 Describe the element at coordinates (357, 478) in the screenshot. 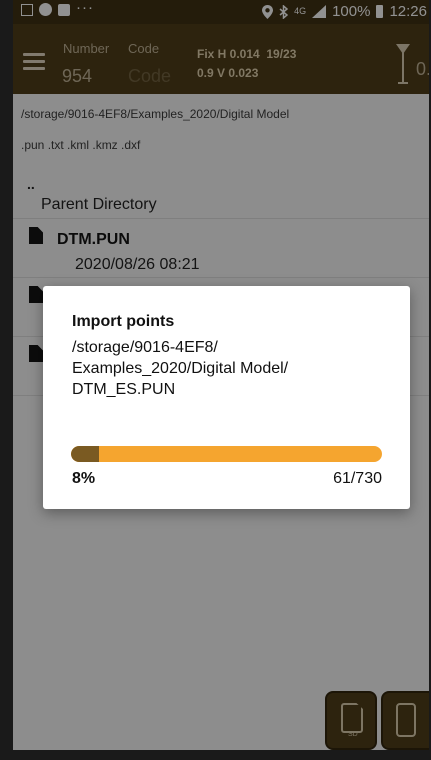

I see `progress-count: 61/730` at that location.